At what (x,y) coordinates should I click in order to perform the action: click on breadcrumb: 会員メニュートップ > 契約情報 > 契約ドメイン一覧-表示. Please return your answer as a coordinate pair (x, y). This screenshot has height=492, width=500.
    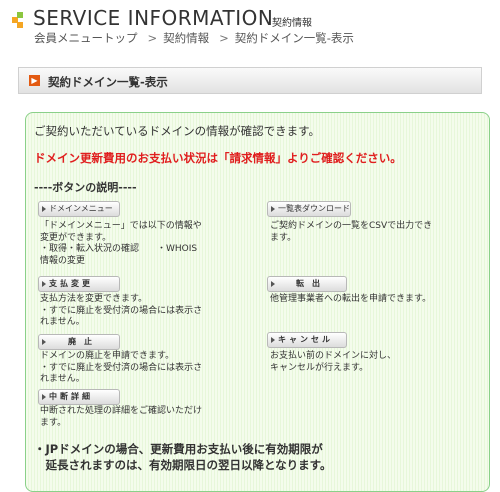
    Looking at the image, I should click on (196, 38).